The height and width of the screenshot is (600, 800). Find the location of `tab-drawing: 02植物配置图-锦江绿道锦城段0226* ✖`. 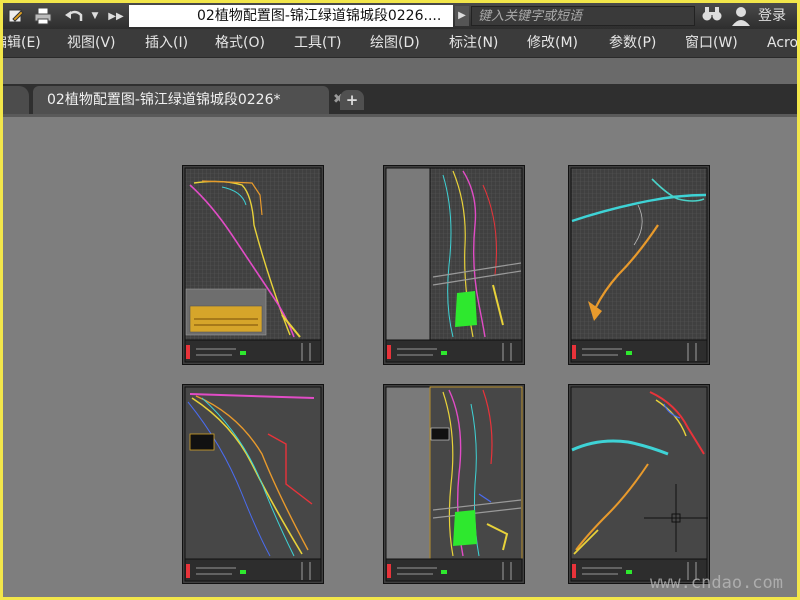

tab-drawing: 02植物配置图-锦江绿道锦城段0226* ✖ is located at coordinates (188, 100).